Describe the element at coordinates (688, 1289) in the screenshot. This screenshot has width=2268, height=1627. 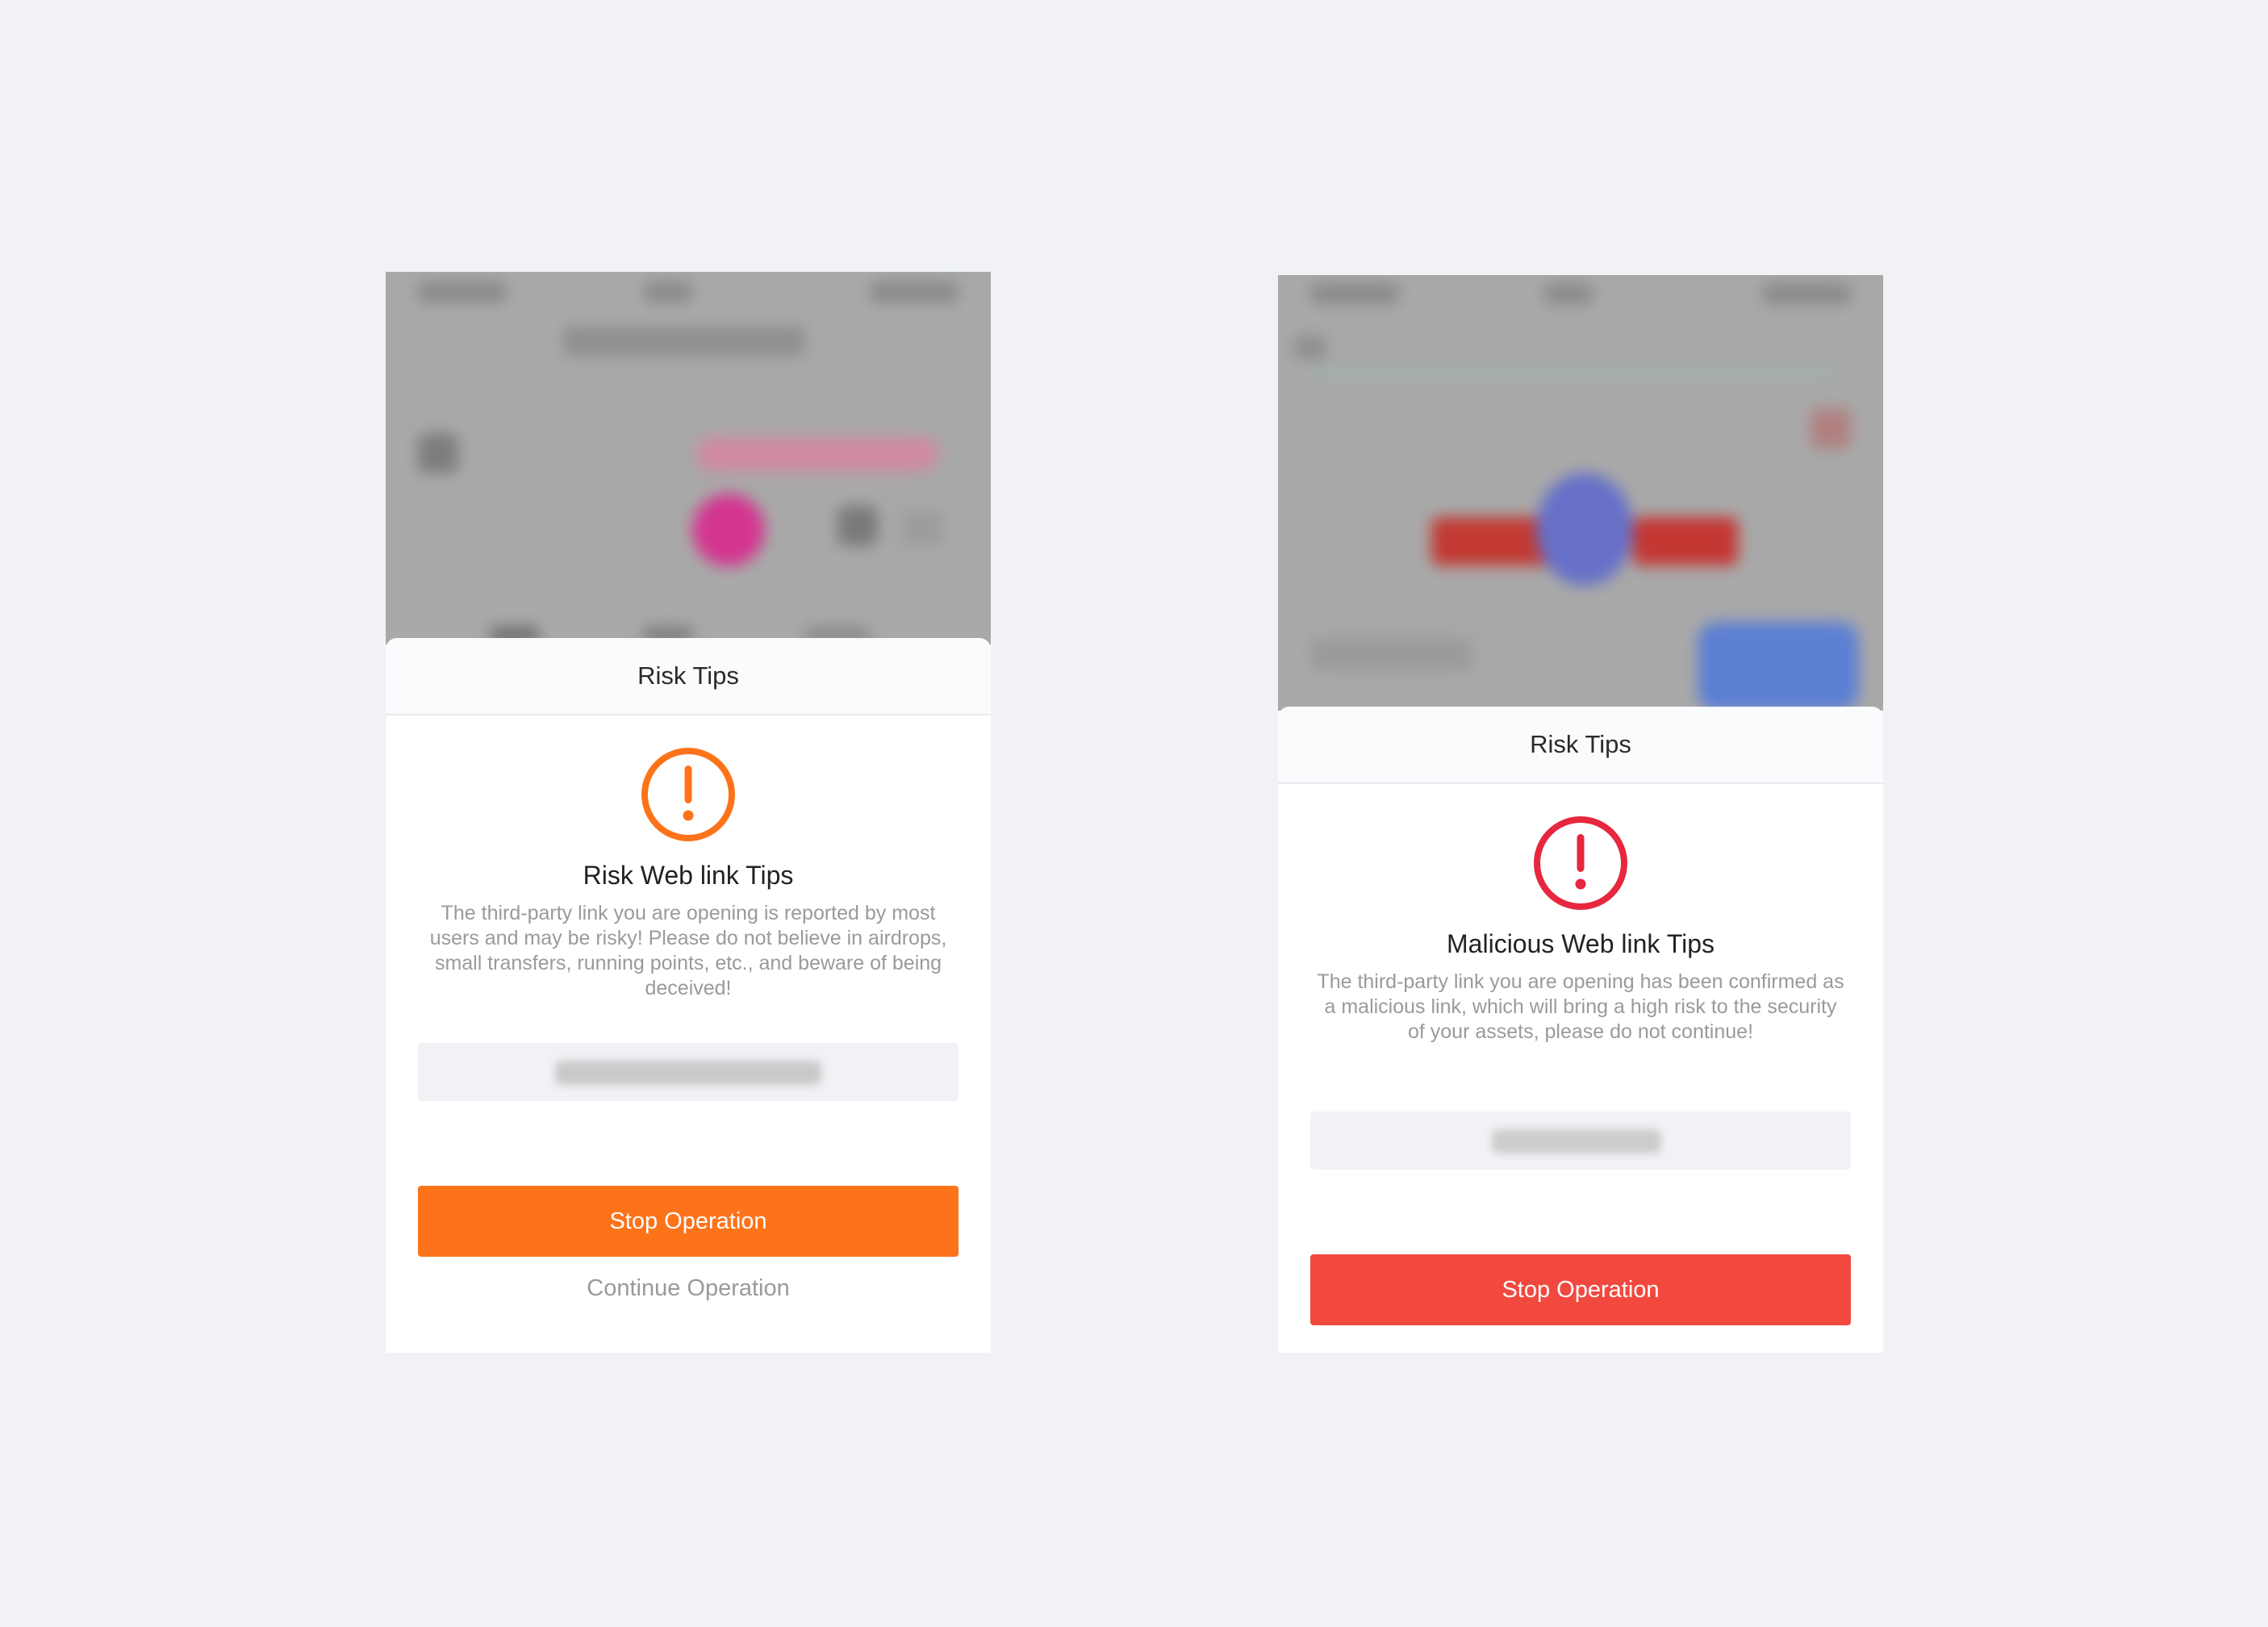
I see `continue-operation-button: Continue Operation` at that location.